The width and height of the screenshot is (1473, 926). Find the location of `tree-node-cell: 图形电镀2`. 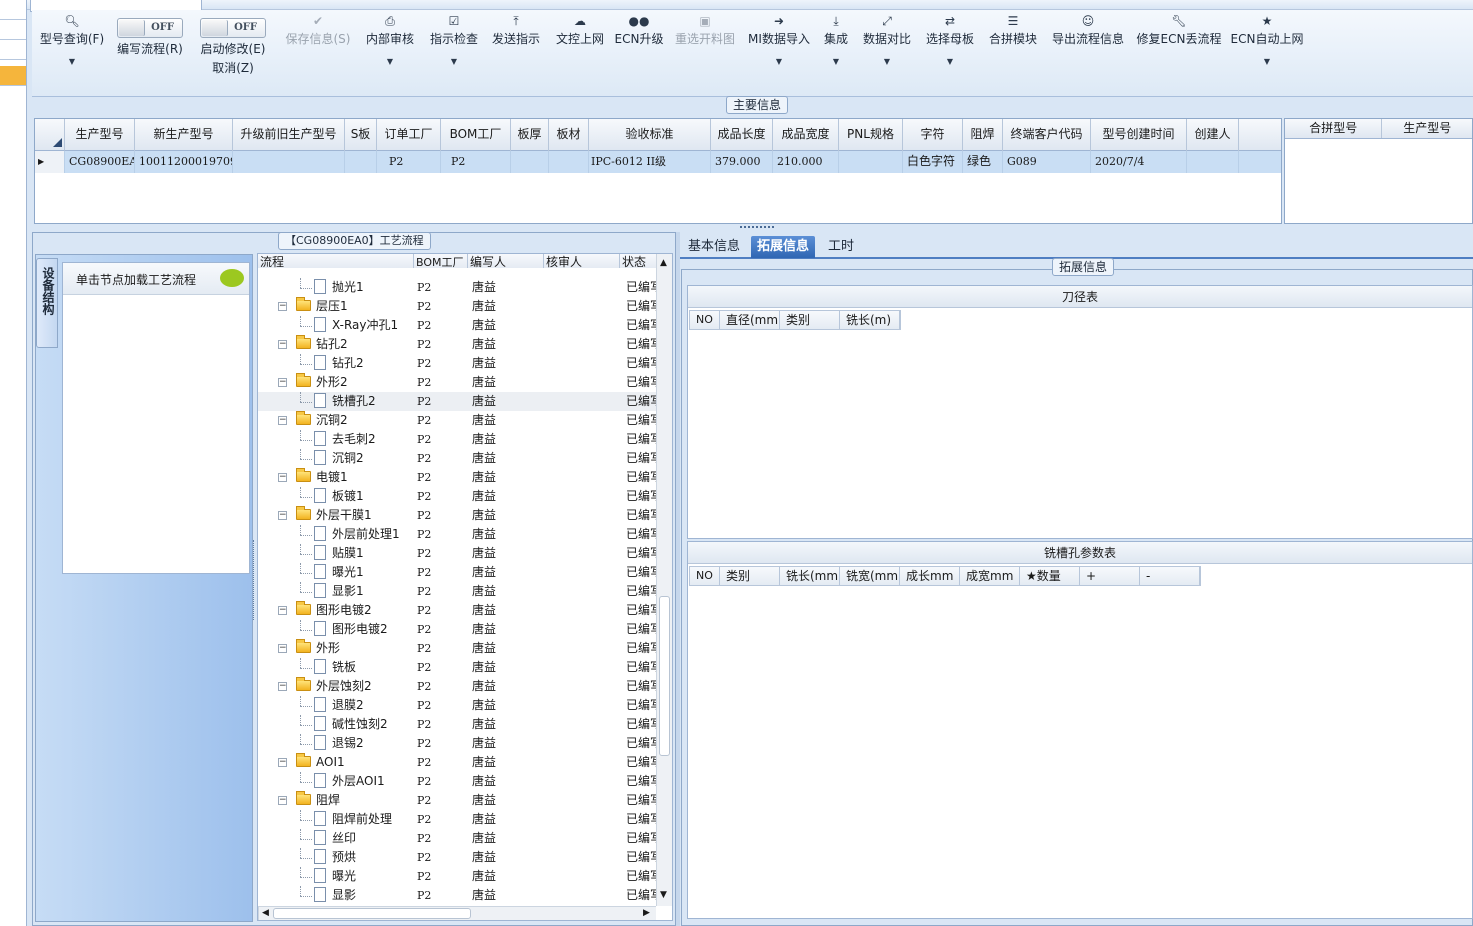

tree-node-cell: 图形电镀2 is located at coordinates (336, 629).